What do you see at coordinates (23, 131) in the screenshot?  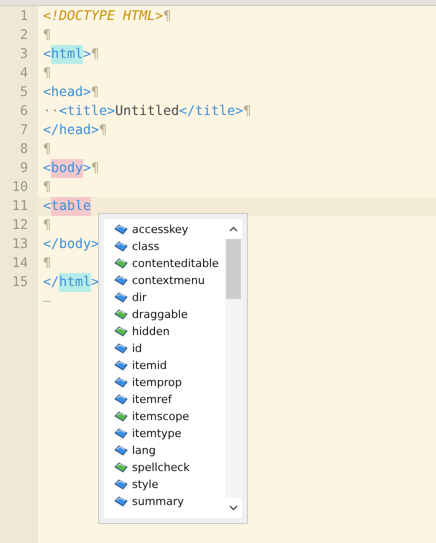 I see `line-number: 7` at bounding box center [23, 131].